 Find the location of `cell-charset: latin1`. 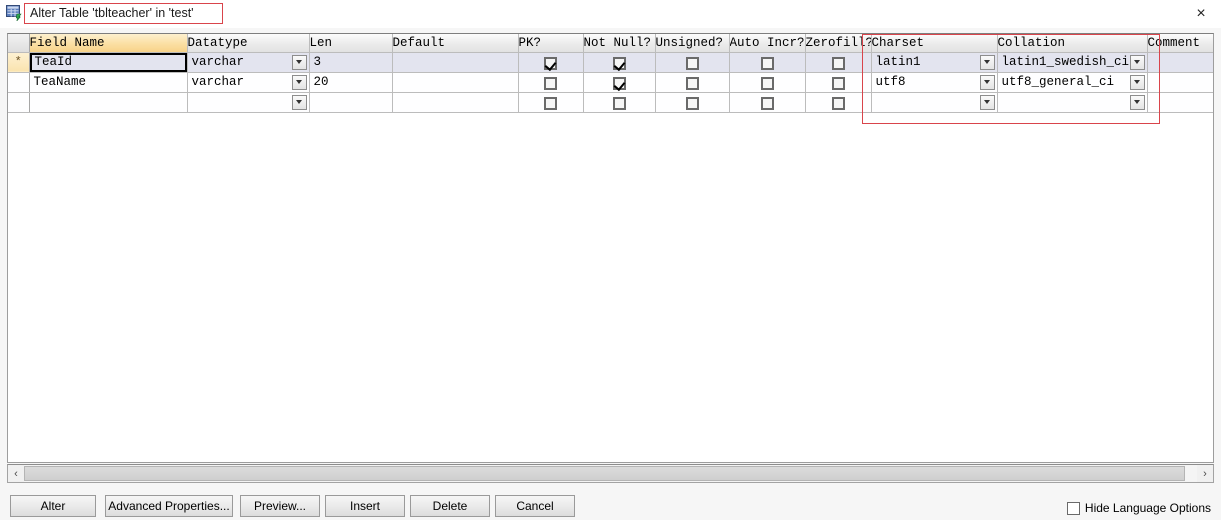

cell-charset: latin1 is located at coordinates (934, 62).